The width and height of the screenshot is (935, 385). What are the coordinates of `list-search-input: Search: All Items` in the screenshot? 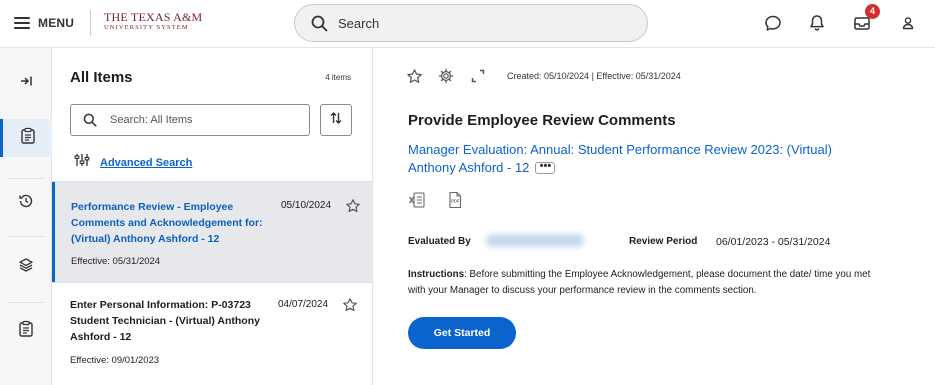 It's located at (190, 120).